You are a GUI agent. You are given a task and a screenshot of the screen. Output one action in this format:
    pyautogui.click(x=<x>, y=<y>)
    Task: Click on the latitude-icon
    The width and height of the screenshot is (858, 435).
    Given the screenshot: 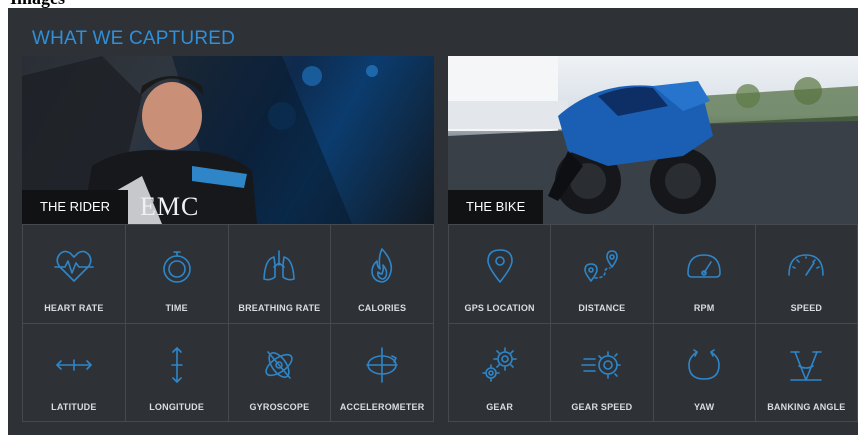 What is the action you would take?
    pyautogui.click(x=74, y=365)
    